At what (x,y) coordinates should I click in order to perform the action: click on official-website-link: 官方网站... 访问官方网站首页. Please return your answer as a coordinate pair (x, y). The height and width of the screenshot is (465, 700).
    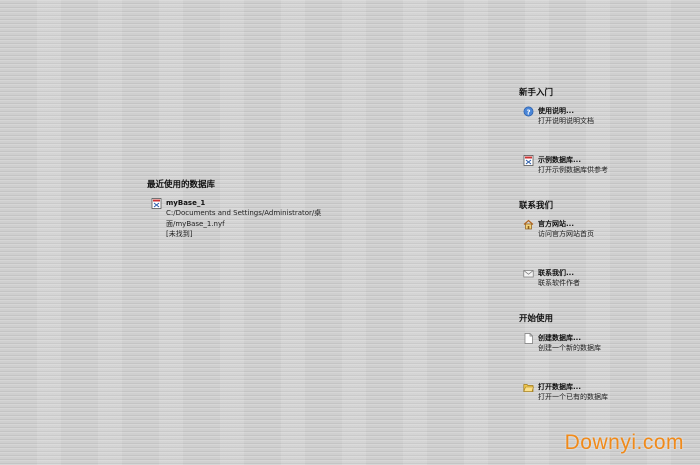
    Looking at the image, I should click on (558, 229).